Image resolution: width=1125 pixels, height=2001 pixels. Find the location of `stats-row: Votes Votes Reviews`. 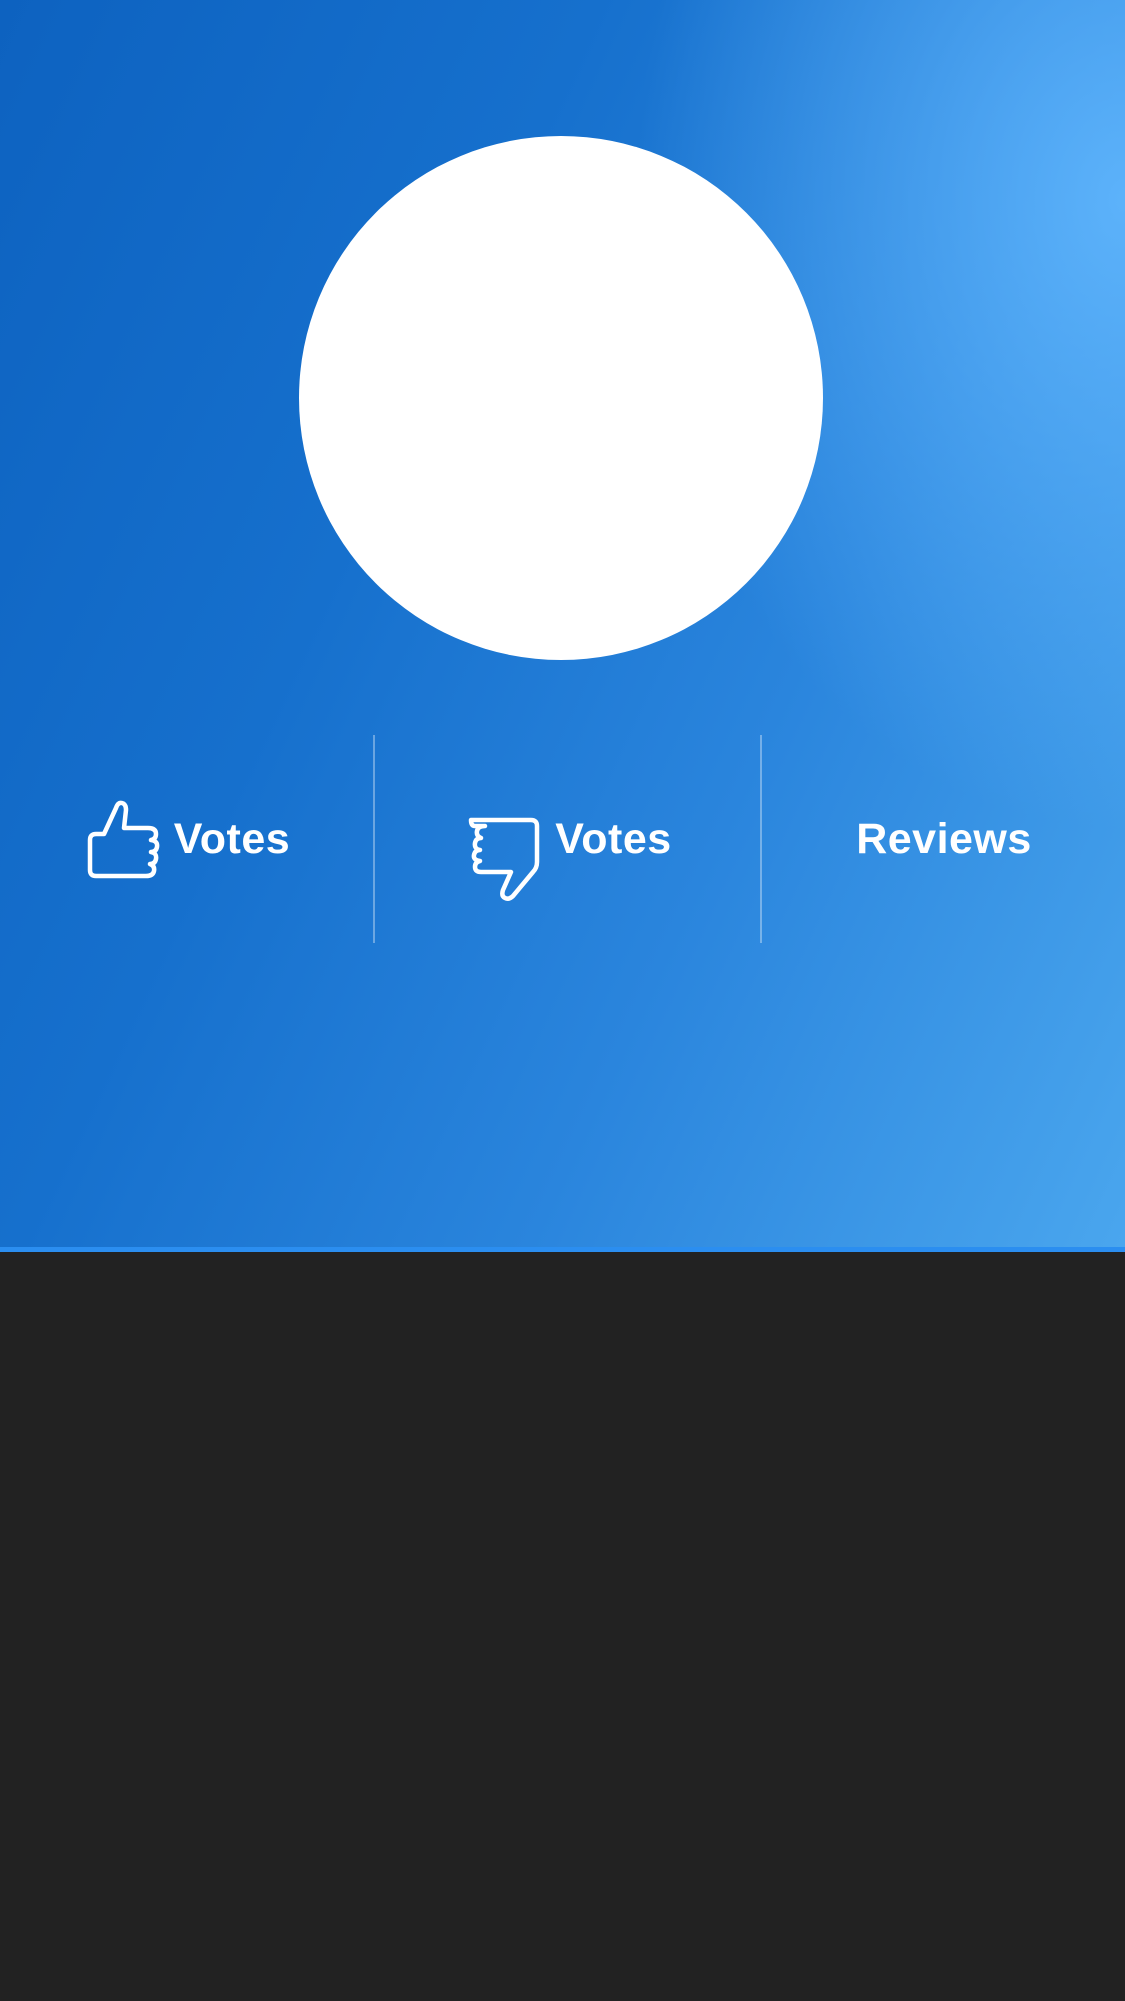

stats-row: Votes Votes Reviews is located at coordinates (562, 839).